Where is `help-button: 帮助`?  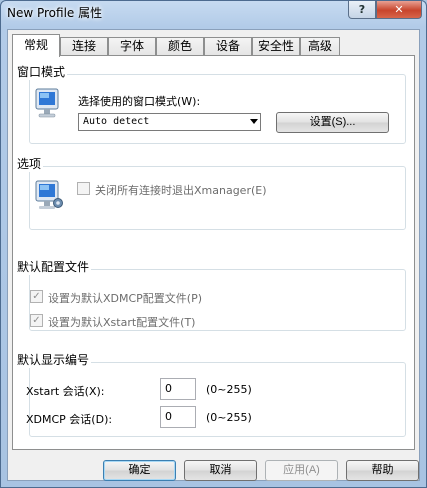 help-button: 帮助 is located at coordinates (382, 470).